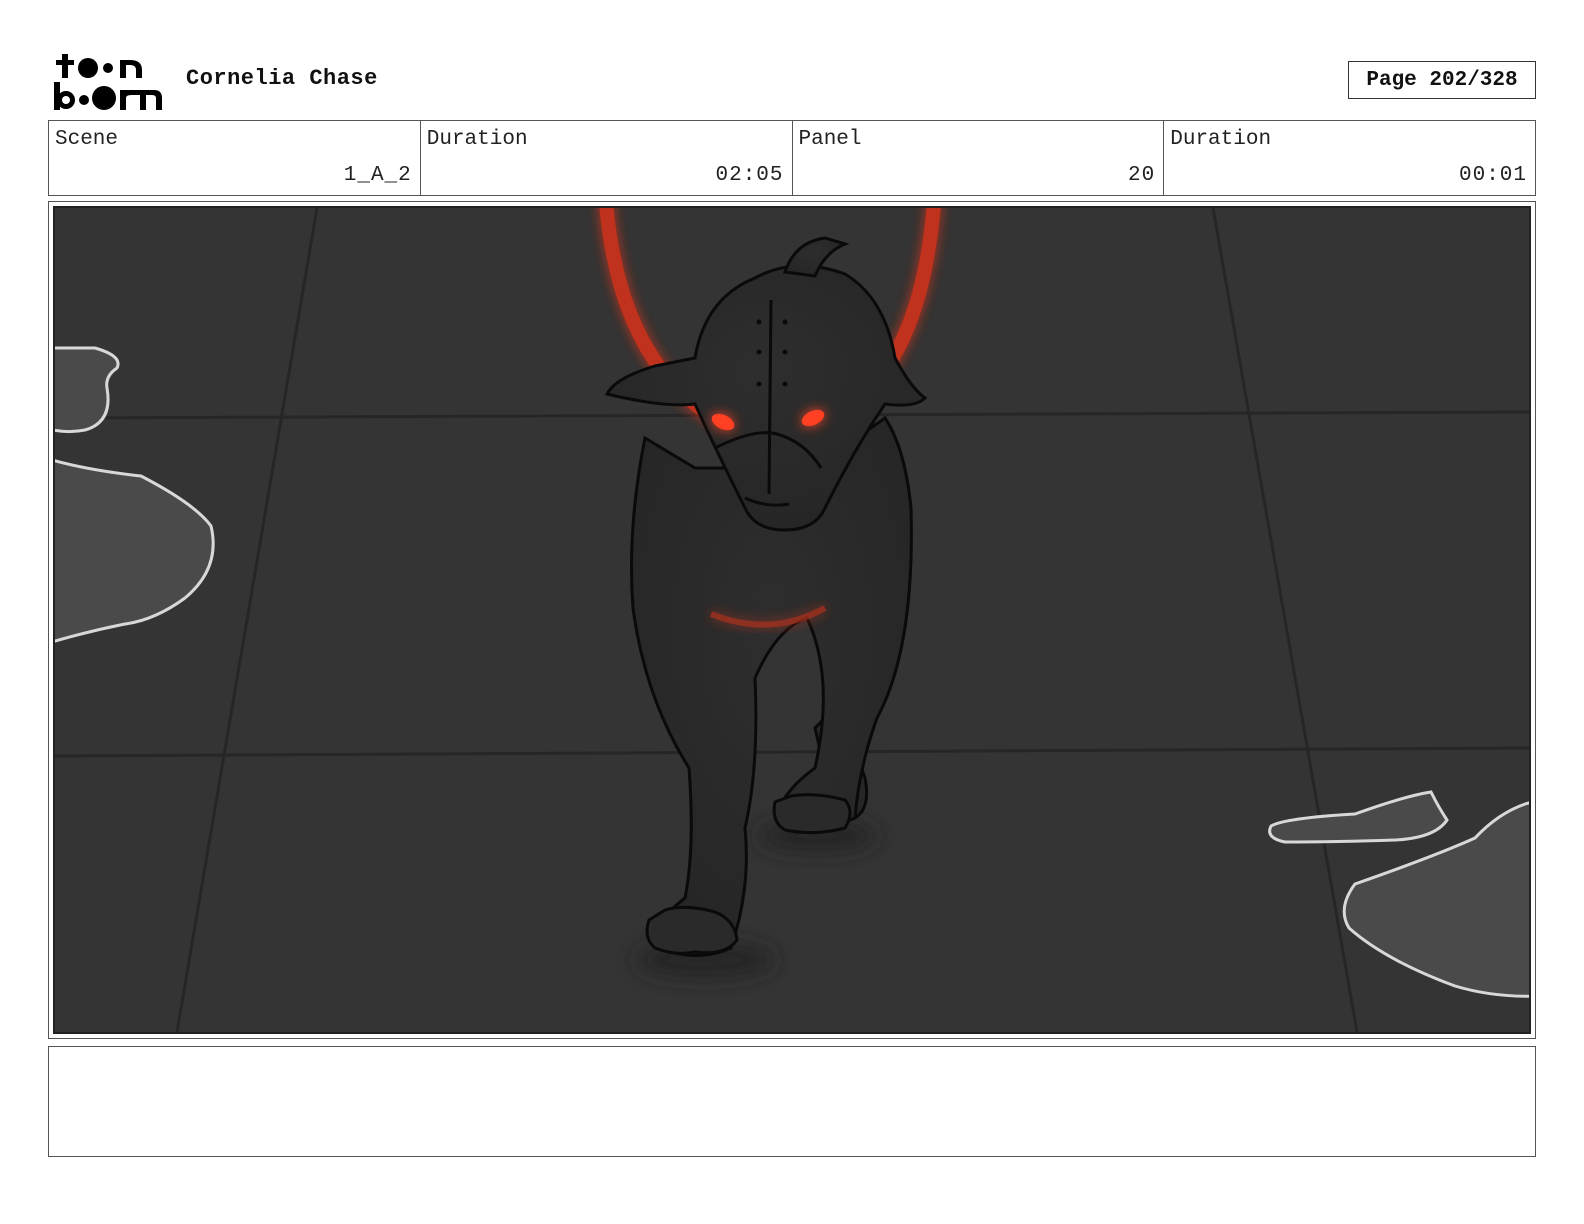  What do you see at coordinates (1221, 139) in the screenshot?
I see `panel-duration-label: Duration` at bounding box center [1221, 139].